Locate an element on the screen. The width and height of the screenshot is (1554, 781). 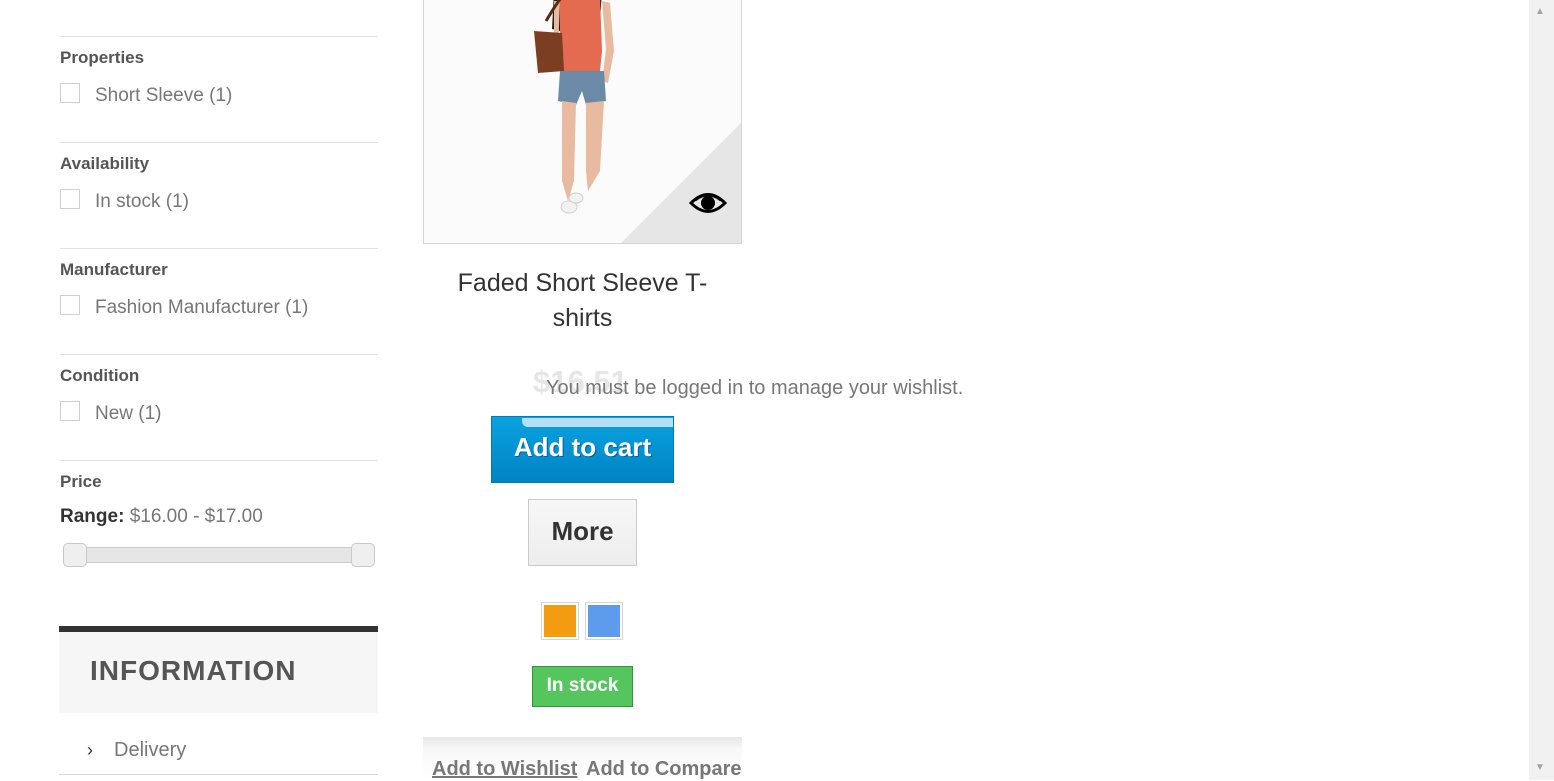
add-to-compare-link: Add to Compare is located at coordinates (664, 769).